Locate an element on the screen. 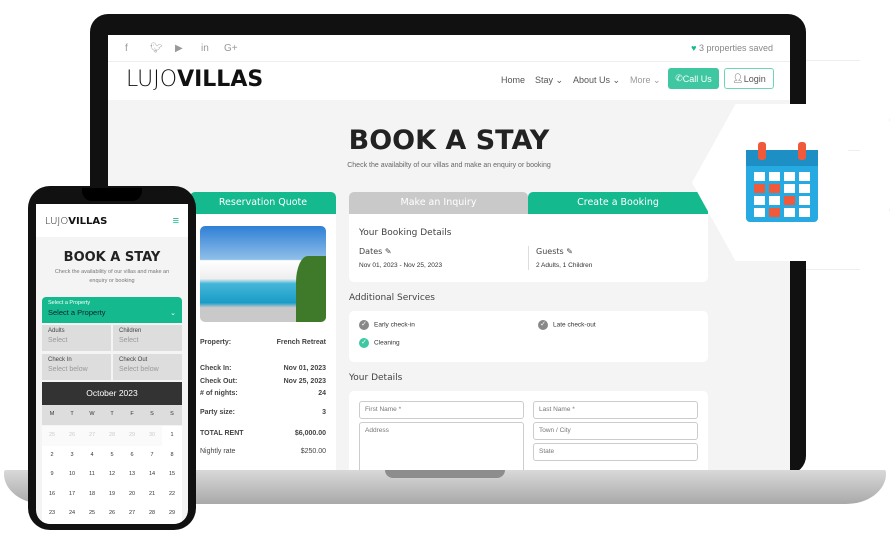  calendar-day: 11 is located at coordinates (92, 475).